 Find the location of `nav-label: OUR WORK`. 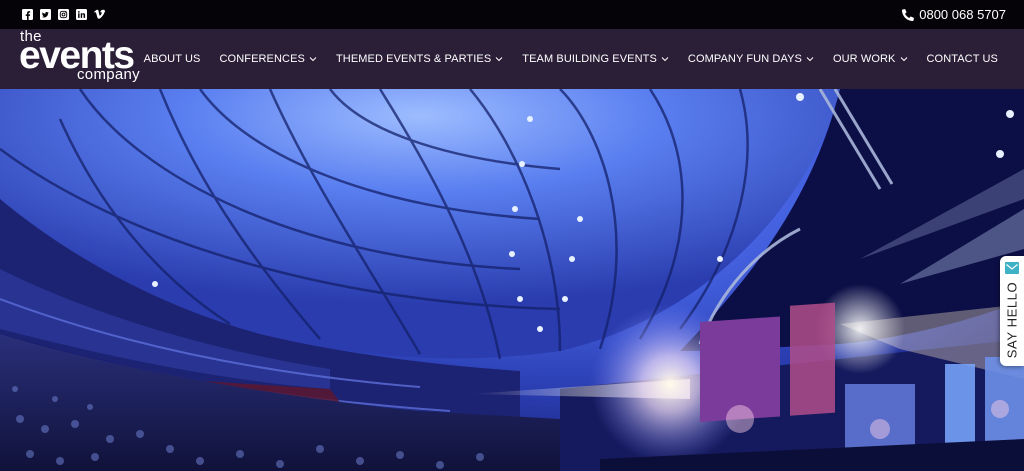

nav-label: OUR WORK is located at coordinates (864, 59).